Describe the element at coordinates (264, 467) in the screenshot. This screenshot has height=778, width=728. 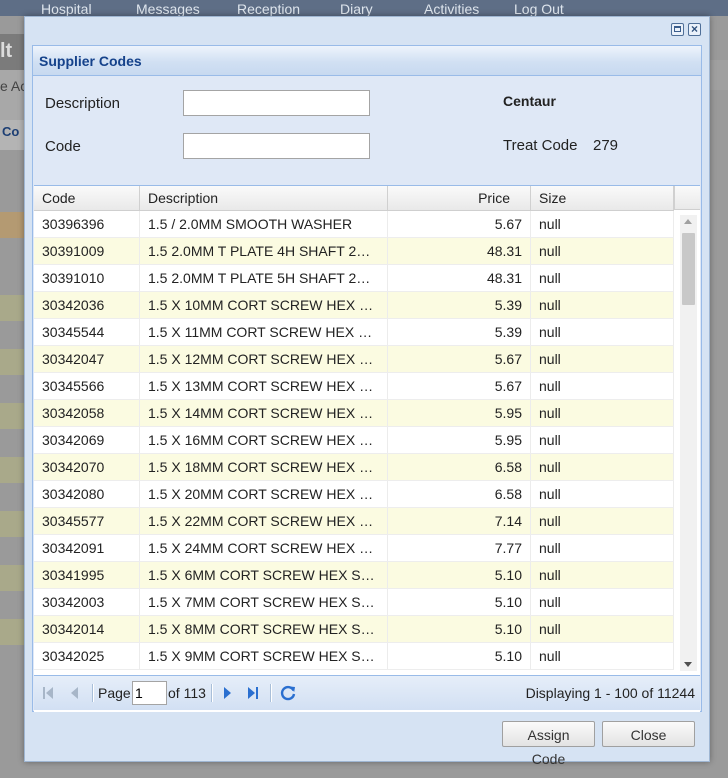
I see `cell-description: 1.5 X 18MM CORT SCREW HEX SELF TAP` at that location.